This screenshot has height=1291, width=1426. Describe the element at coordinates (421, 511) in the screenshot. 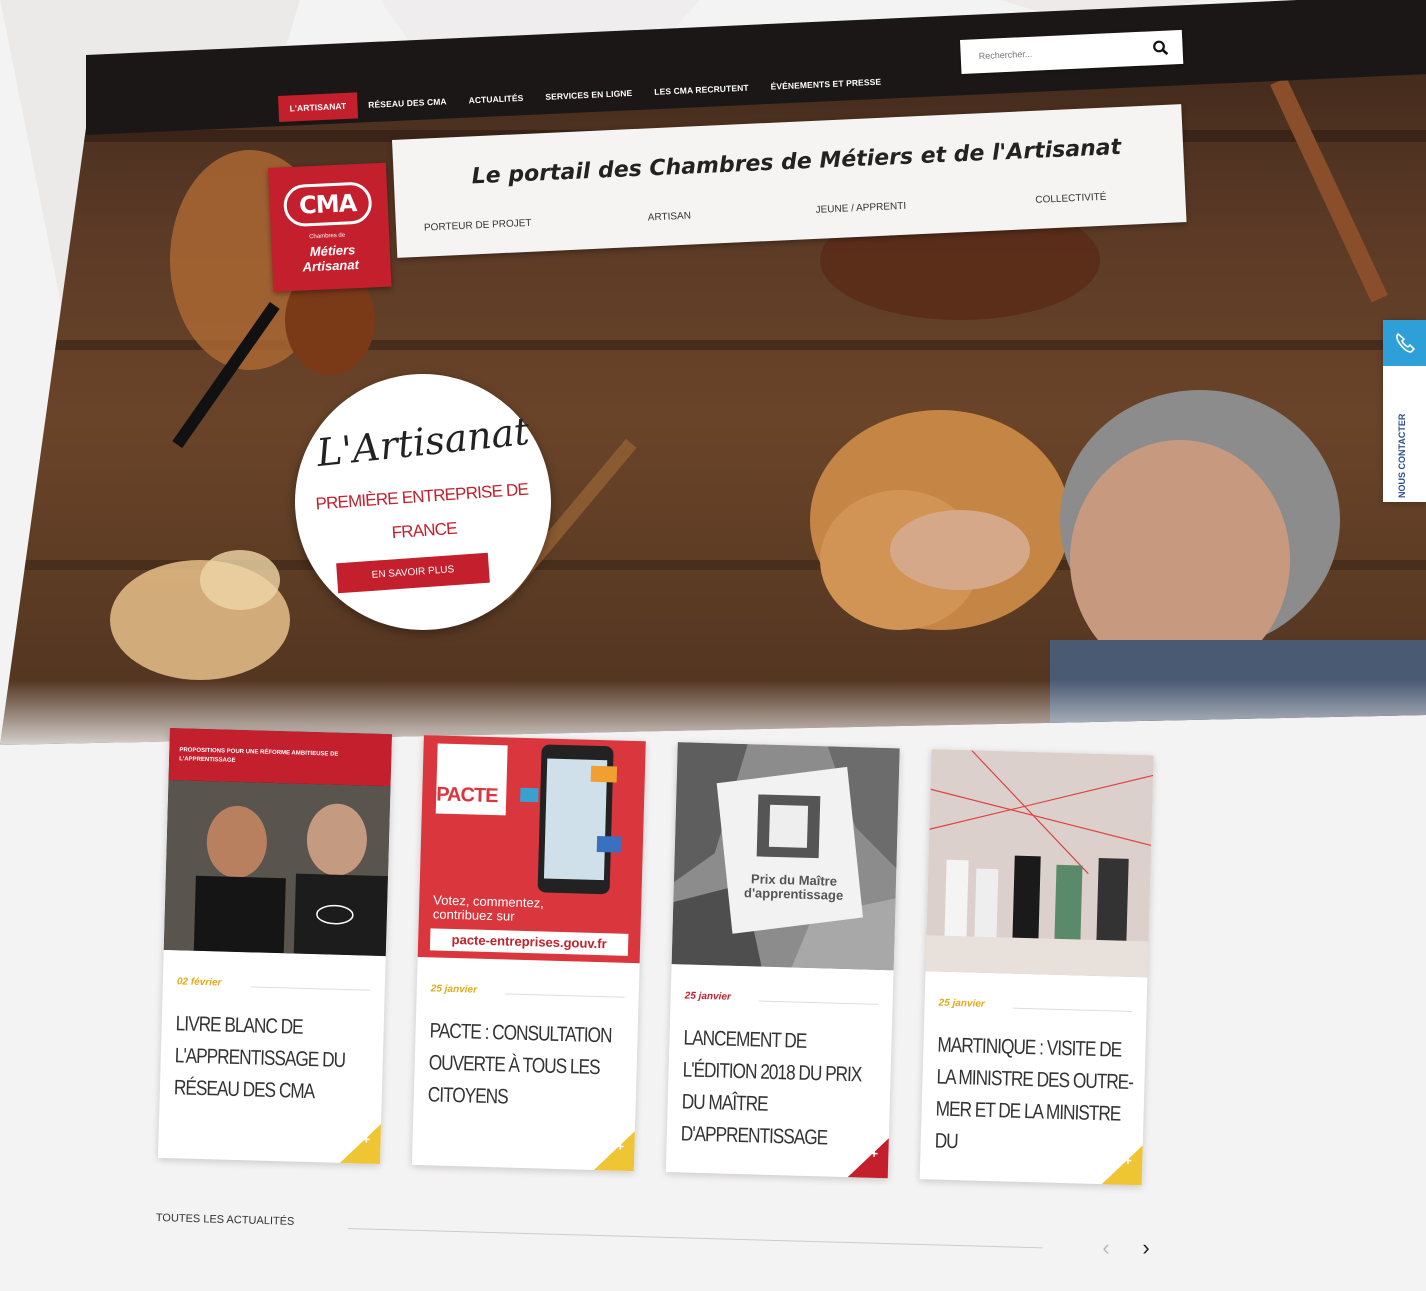

I see `promo-subtitle: PREMIÈRE ENTREPRISE DE FRANCE` at that location.